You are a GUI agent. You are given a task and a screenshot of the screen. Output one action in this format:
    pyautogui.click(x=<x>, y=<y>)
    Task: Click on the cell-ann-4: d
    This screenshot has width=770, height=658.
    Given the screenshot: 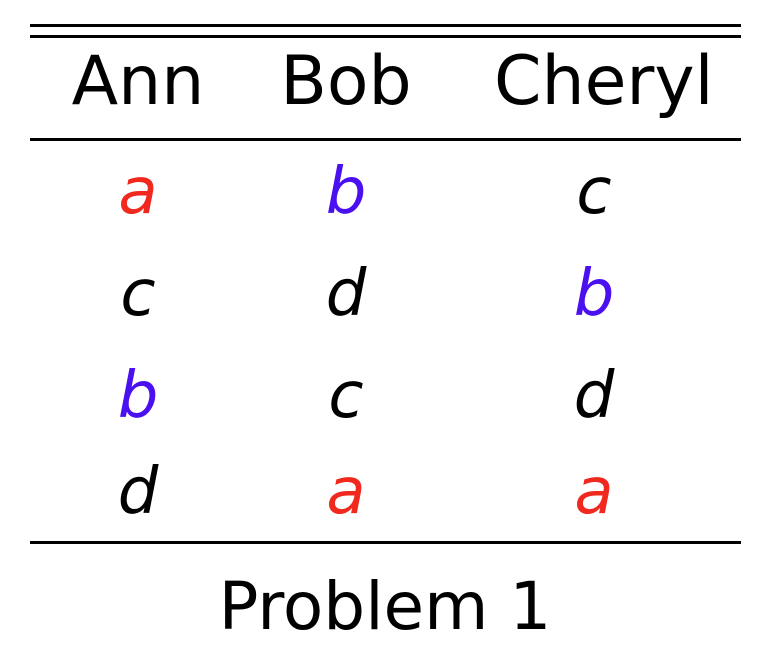 What is the action you would take?
    pyautogui.click(x=138, y=492)
    